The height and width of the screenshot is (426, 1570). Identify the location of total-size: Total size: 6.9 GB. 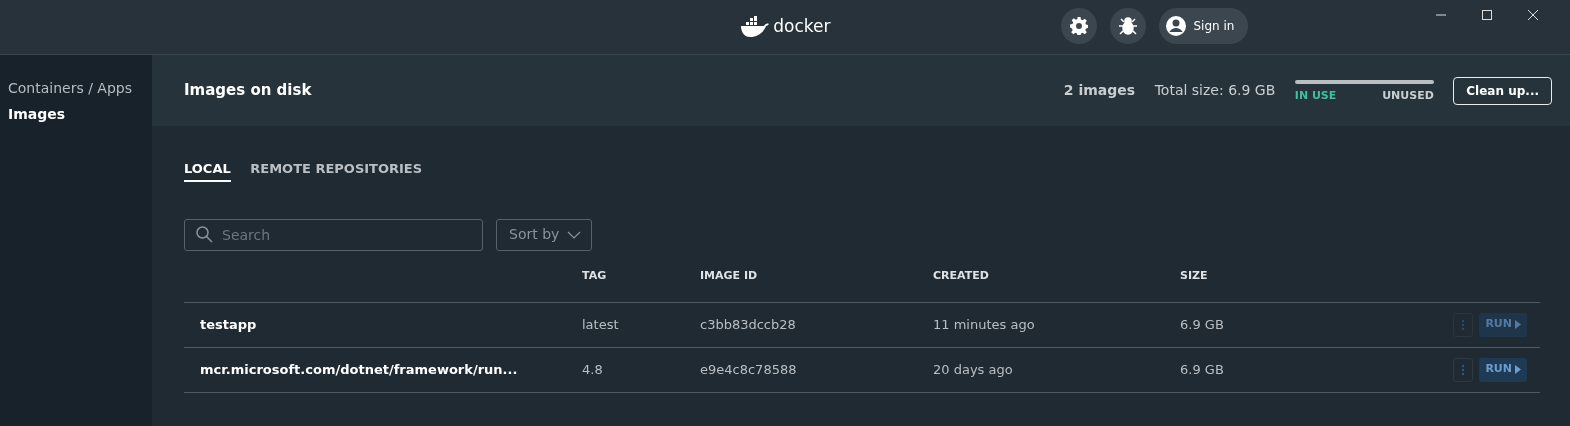
(1215, 90).